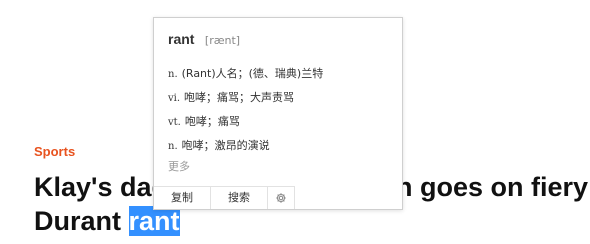 This screenshot has height=244, width=590. Describe the element at coordinates (222, 40) in the screenshot. I see `popup-phonetic: [rænt]` at that location.